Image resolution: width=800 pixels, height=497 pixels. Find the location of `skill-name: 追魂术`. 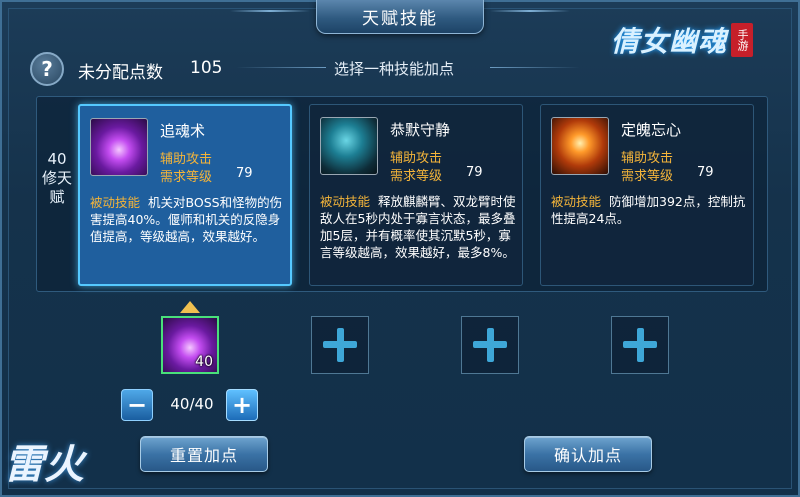

skill-name: 追魂术 is located at coordinates (183, 131).